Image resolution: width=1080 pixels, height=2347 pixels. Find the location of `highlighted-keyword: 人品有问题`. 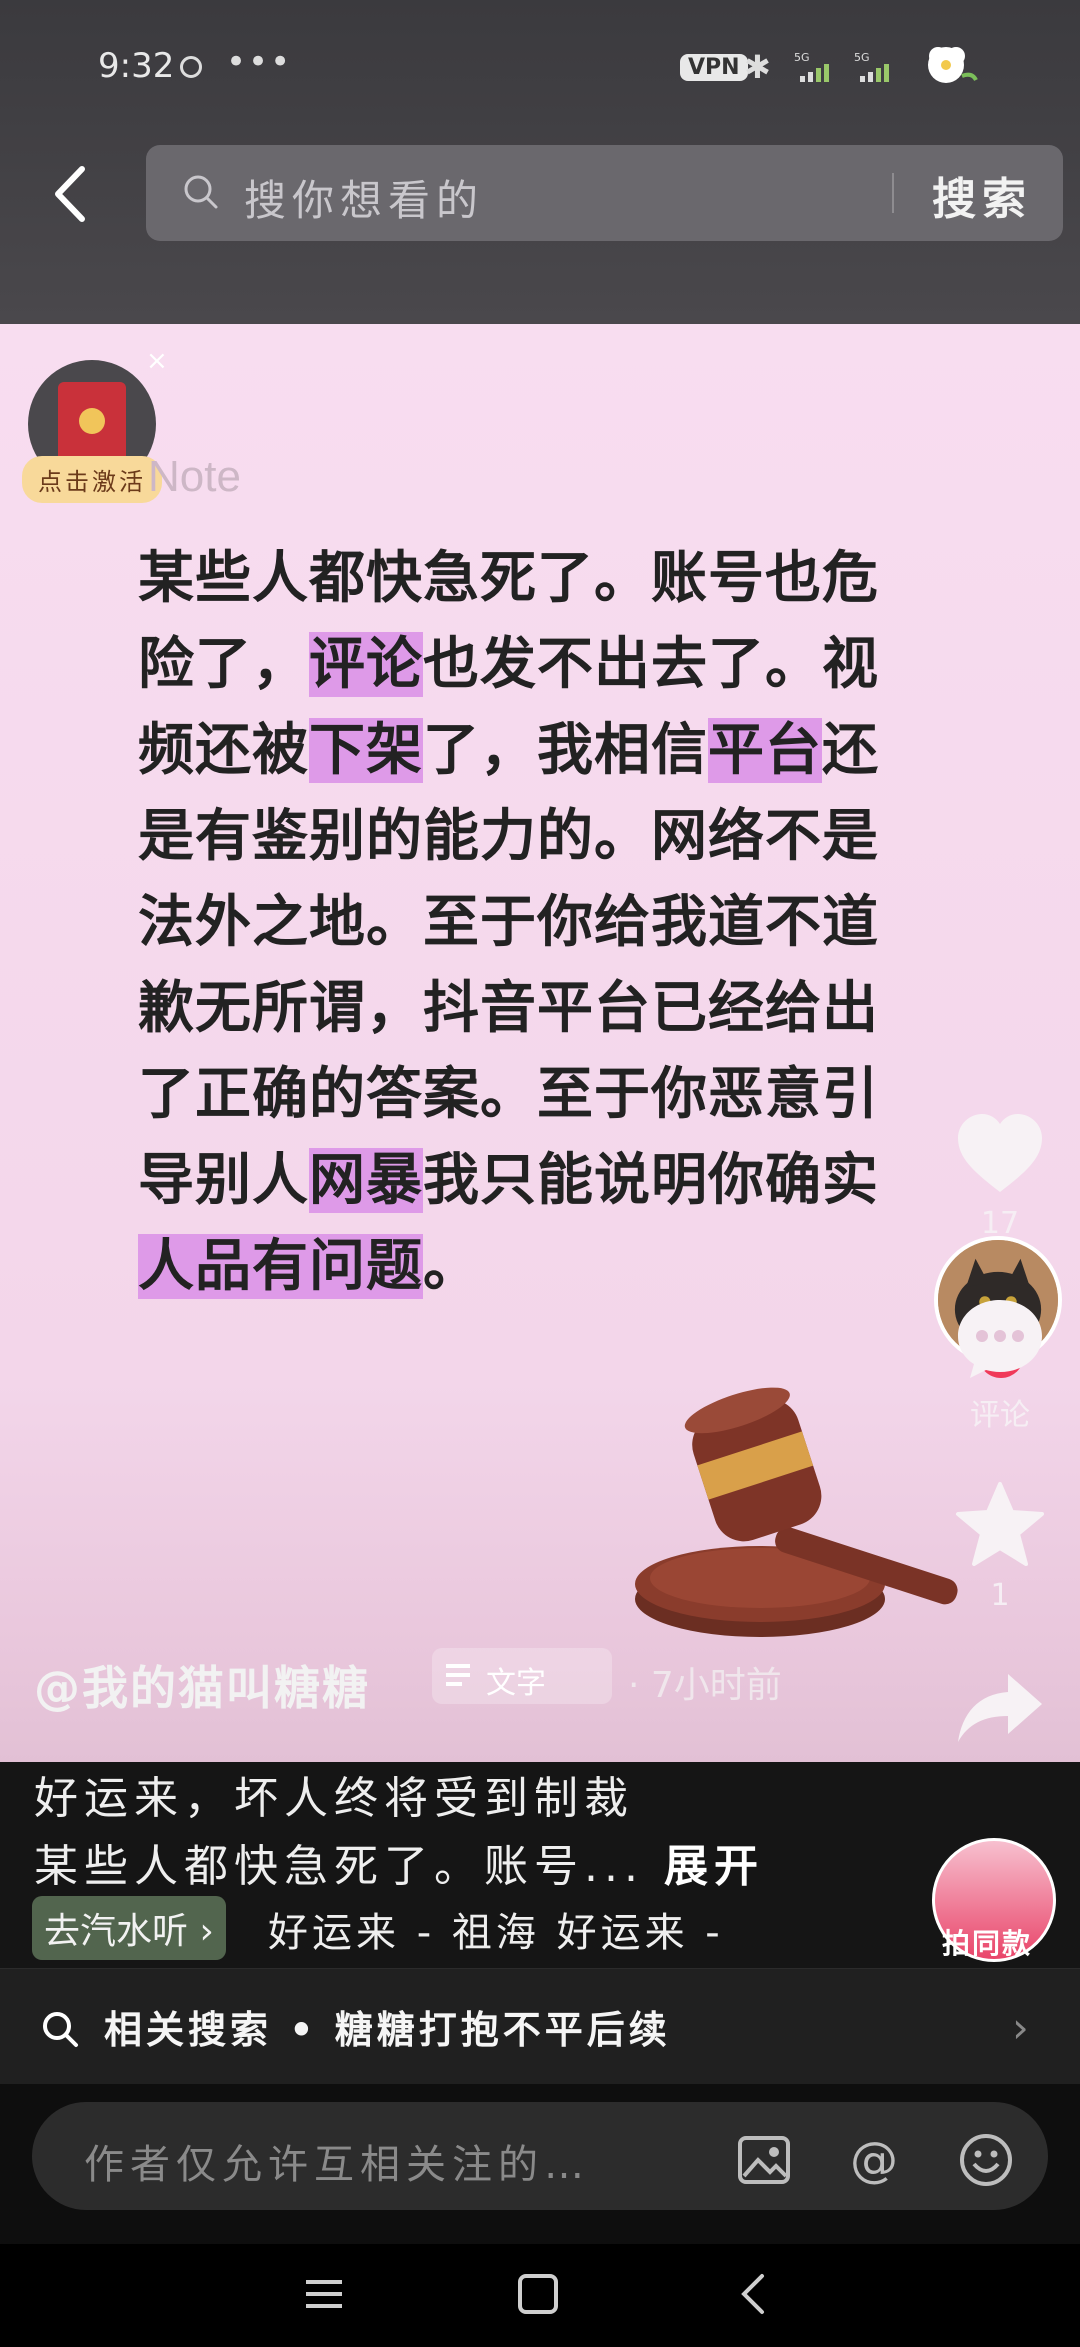

highlighted-keyword: 人品有问题 is located at coordinates (280, 1266).